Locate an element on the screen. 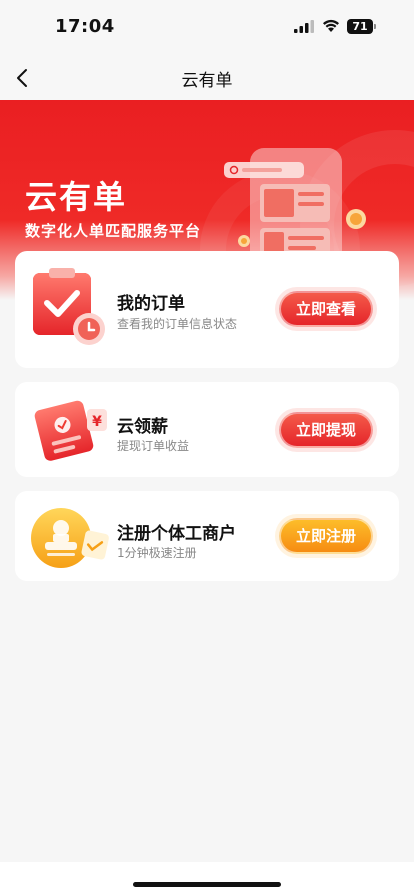 This screenshot has height=896, width=414. battery-level: 71 is located at coordinates (360, 26).